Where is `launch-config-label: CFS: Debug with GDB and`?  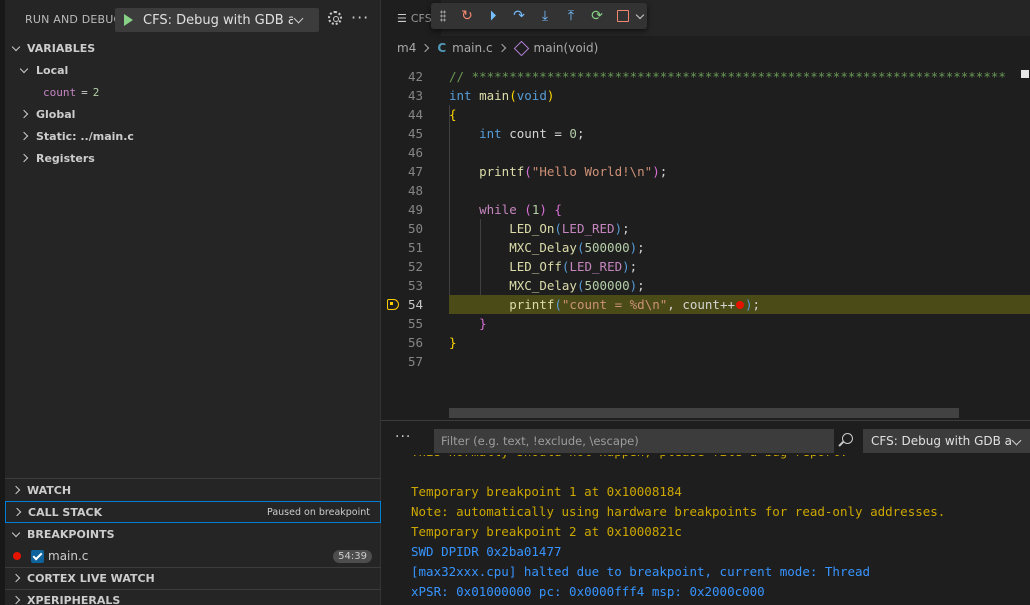 launch-config-label: CFS: Debug with GDB and is located at coordinates (218, 20).